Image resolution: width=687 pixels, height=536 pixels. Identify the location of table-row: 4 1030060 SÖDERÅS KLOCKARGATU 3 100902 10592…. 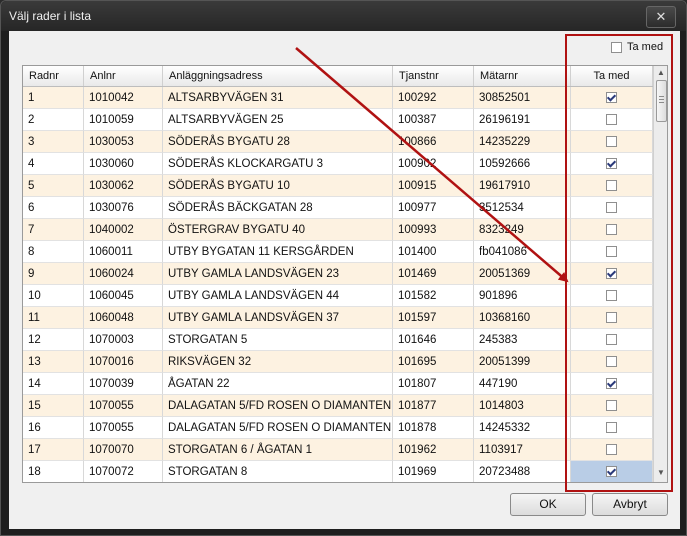
(338, 164).